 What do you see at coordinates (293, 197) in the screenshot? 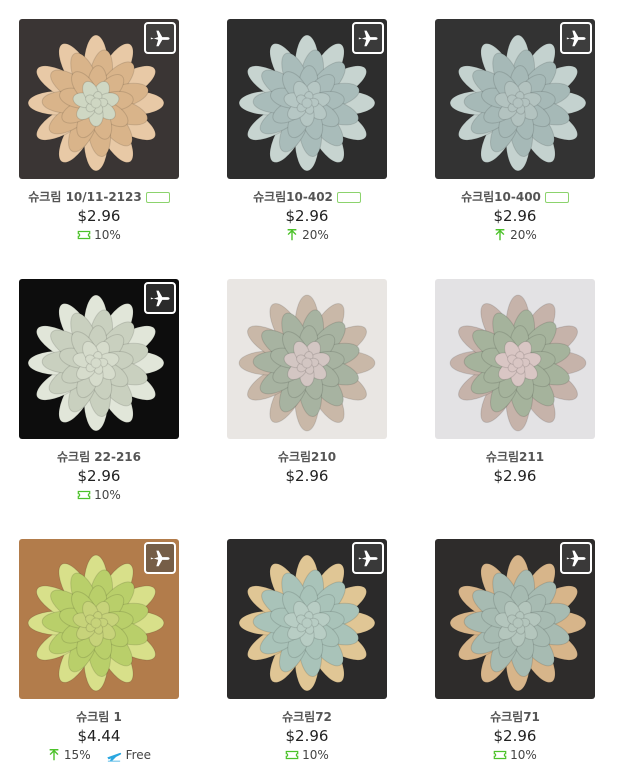
I see `product-name: 슈크림10-402` at bounding box center [293, 197].